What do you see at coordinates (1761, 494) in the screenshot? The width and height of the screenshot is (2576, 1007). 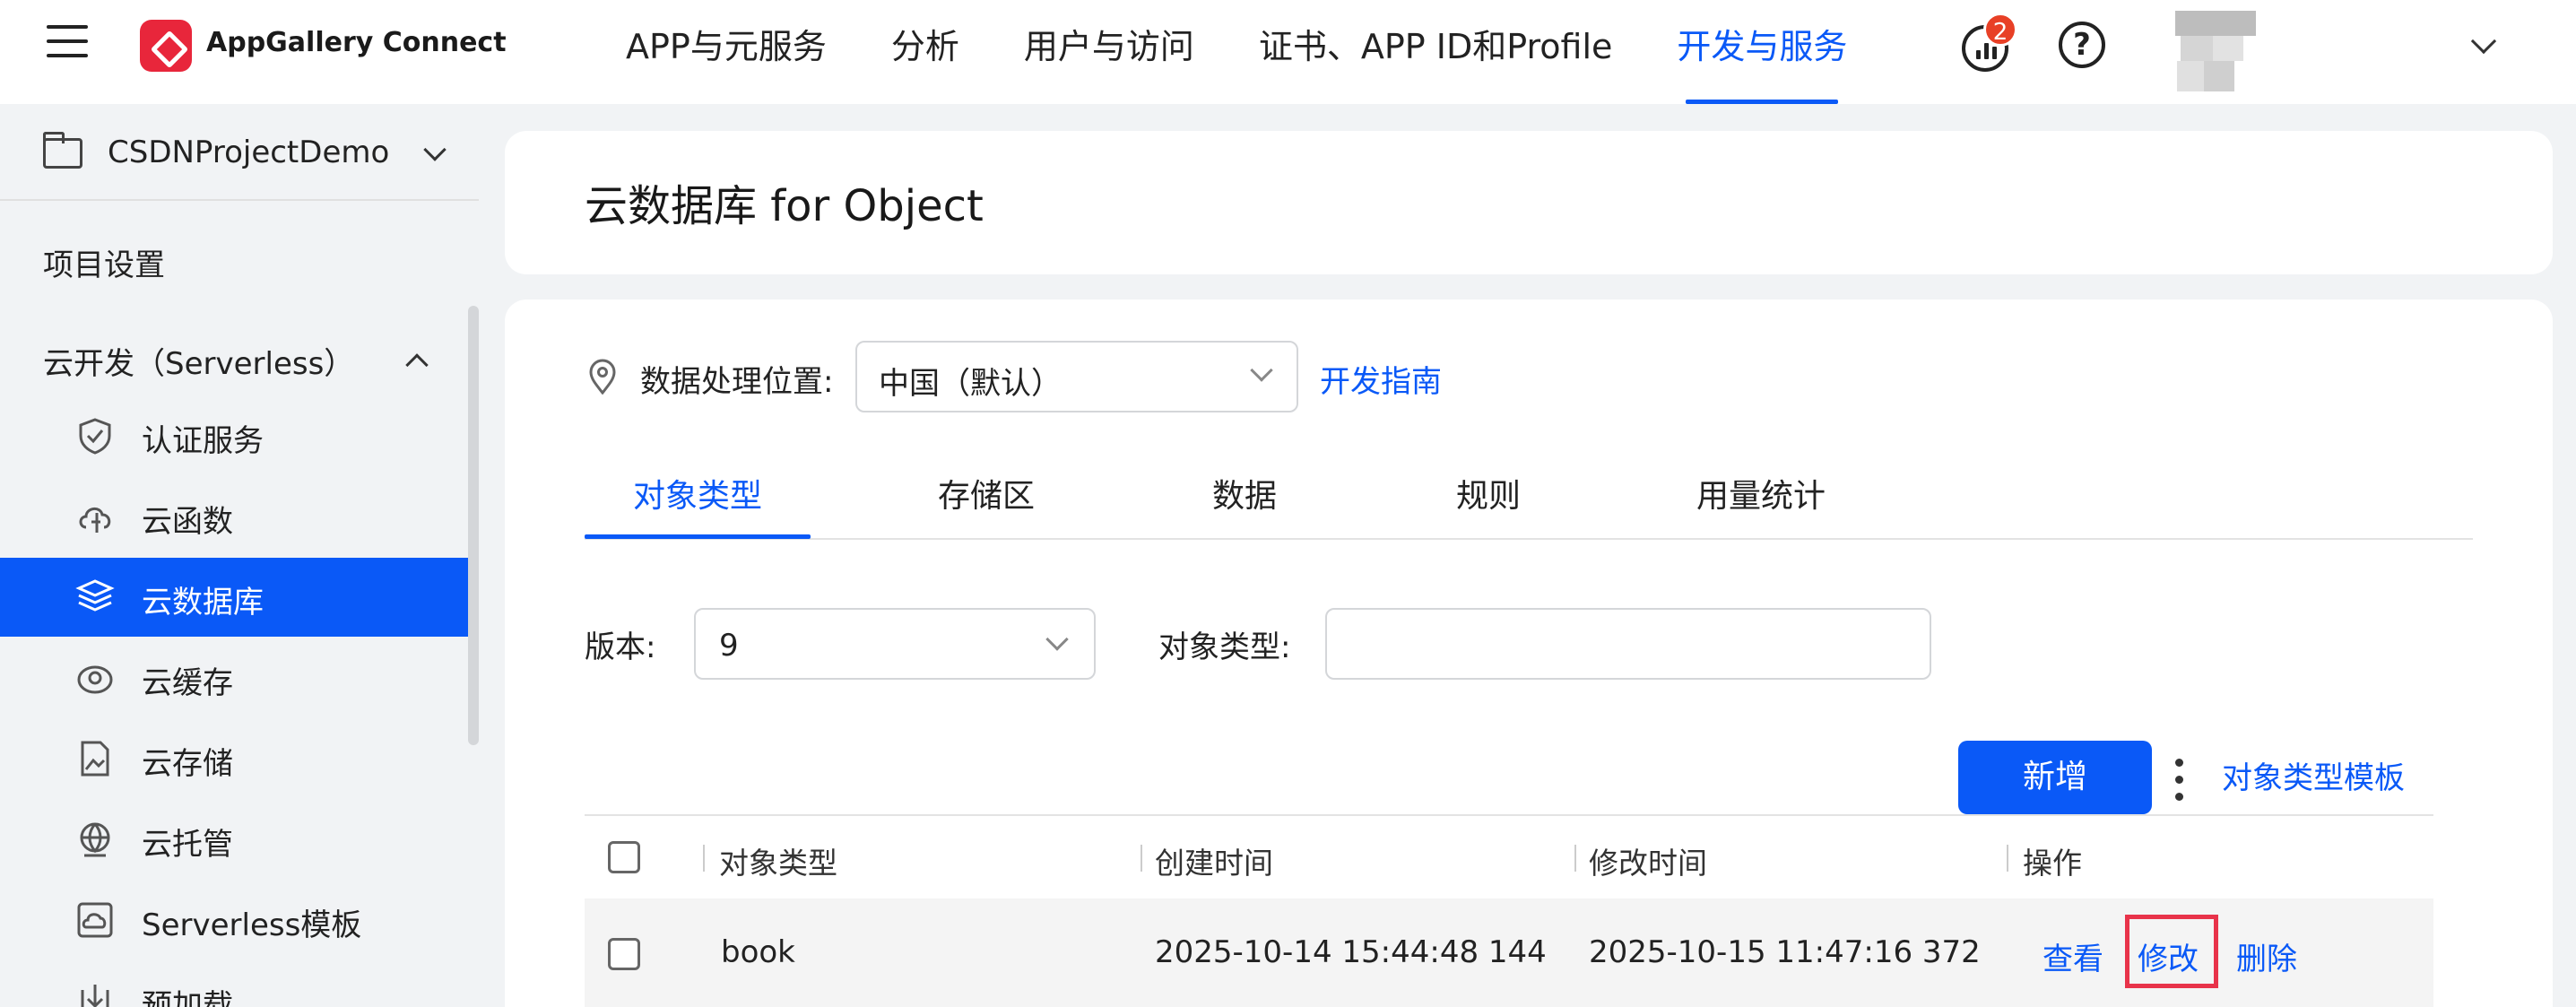 I see `tab-usage: 用量统计` at bounding box center [1761, 494].